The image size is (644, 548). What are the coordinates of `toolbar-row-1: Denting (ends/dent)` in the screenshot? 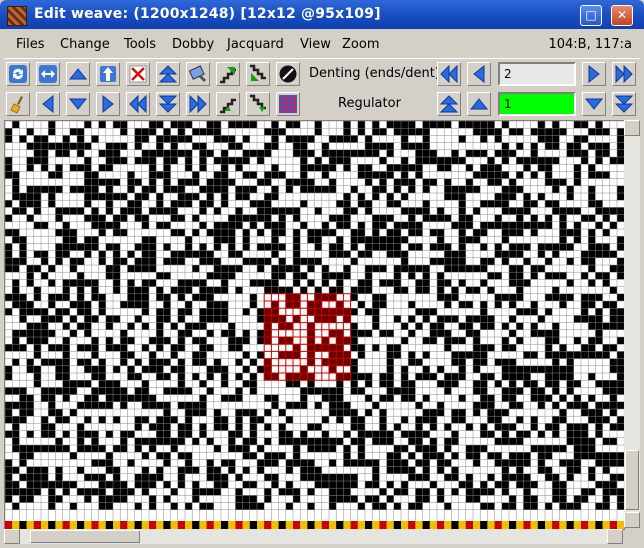 It's located at (322, 75).